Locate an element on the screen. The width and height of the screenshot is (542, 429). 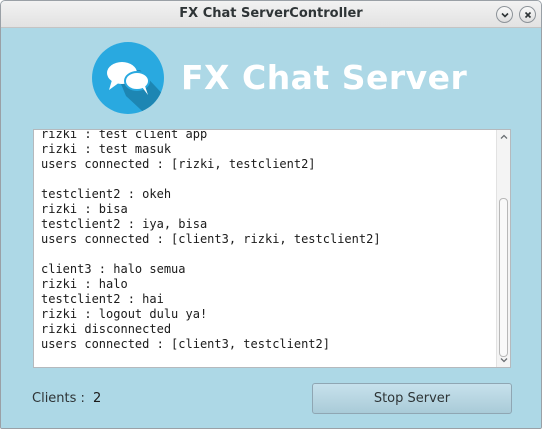
log-line: rizki : test client app is located at coordinates (124, 135).